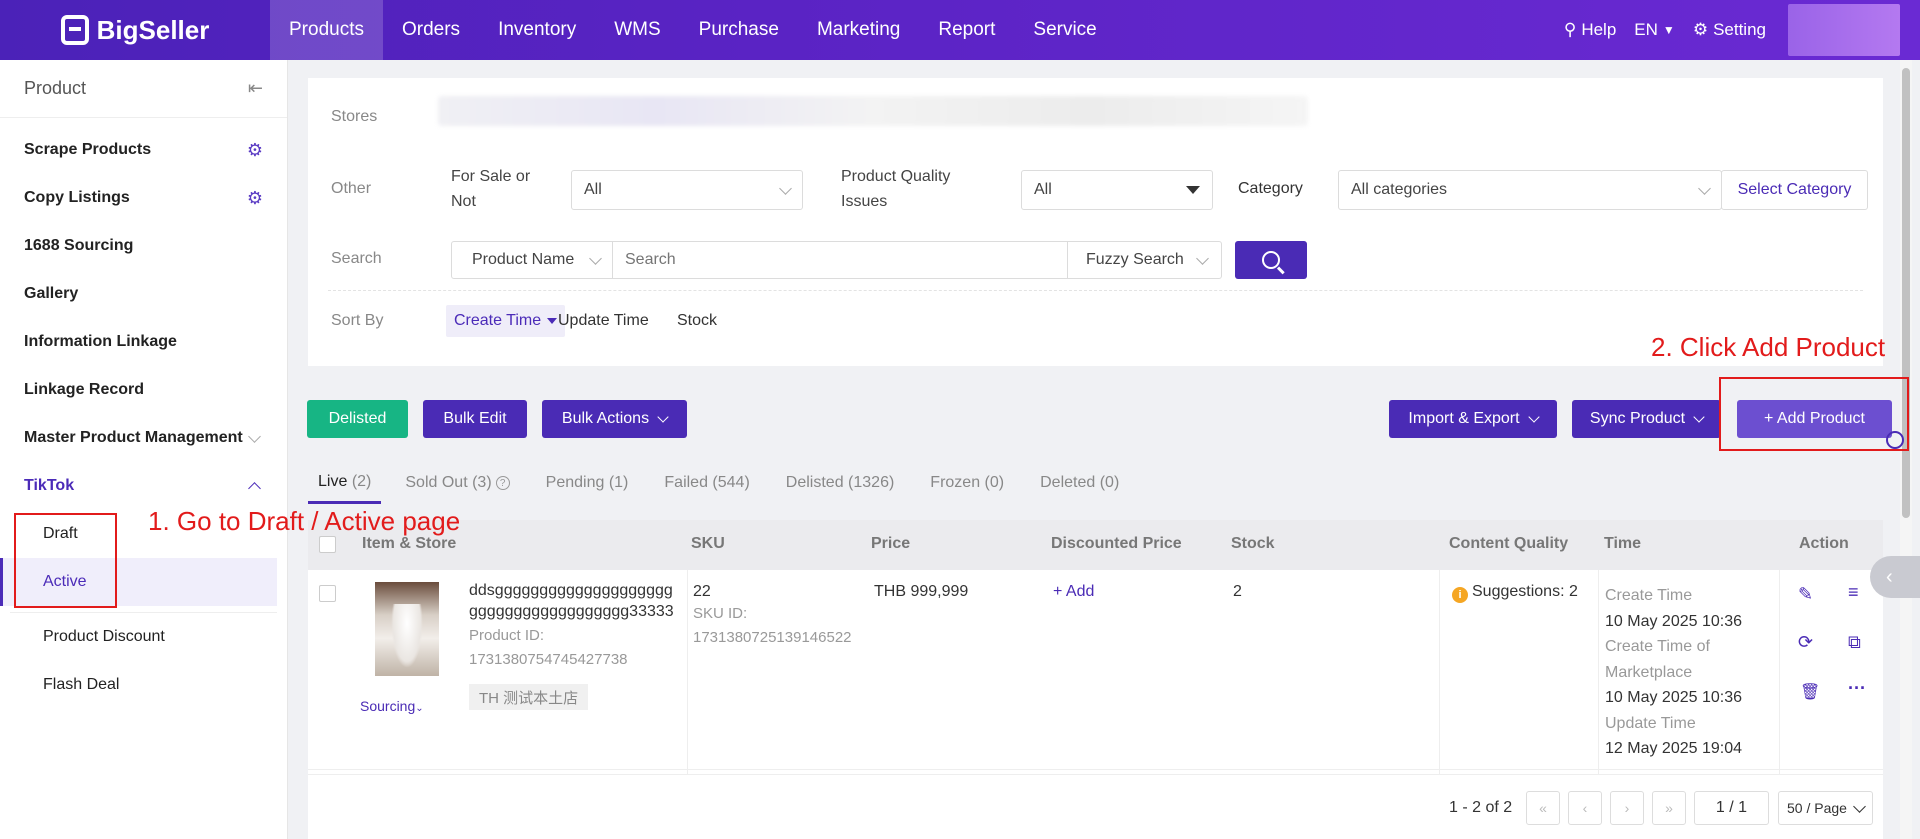 The height and width of the screenshot is (839, 1920). I want to click on help-icon: ?, so click(502, 483).